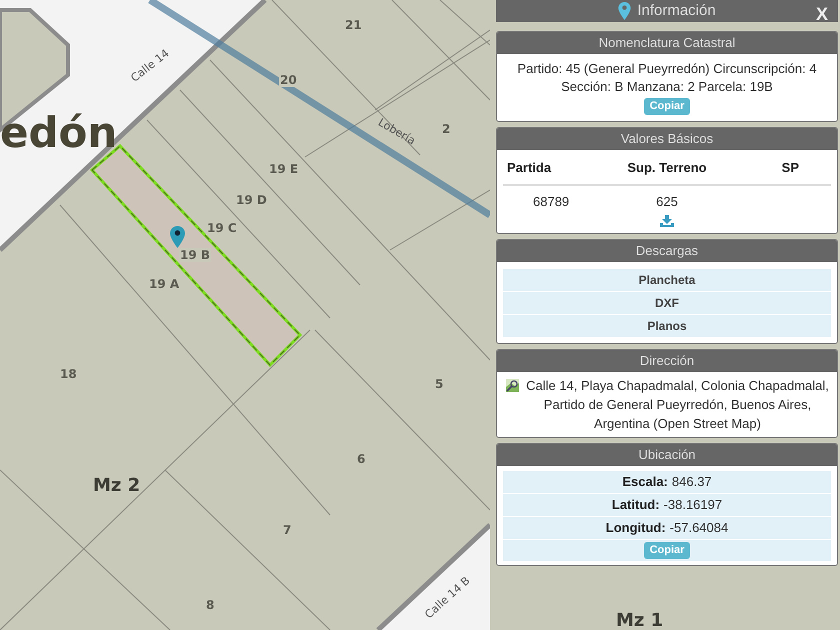 Image resolution: width=840 pixels, height=630 pixels. What do you see at coordinates (692, 482) in the screenshot?
I see `field-value: 846.37` at bounding box center [692, 482].